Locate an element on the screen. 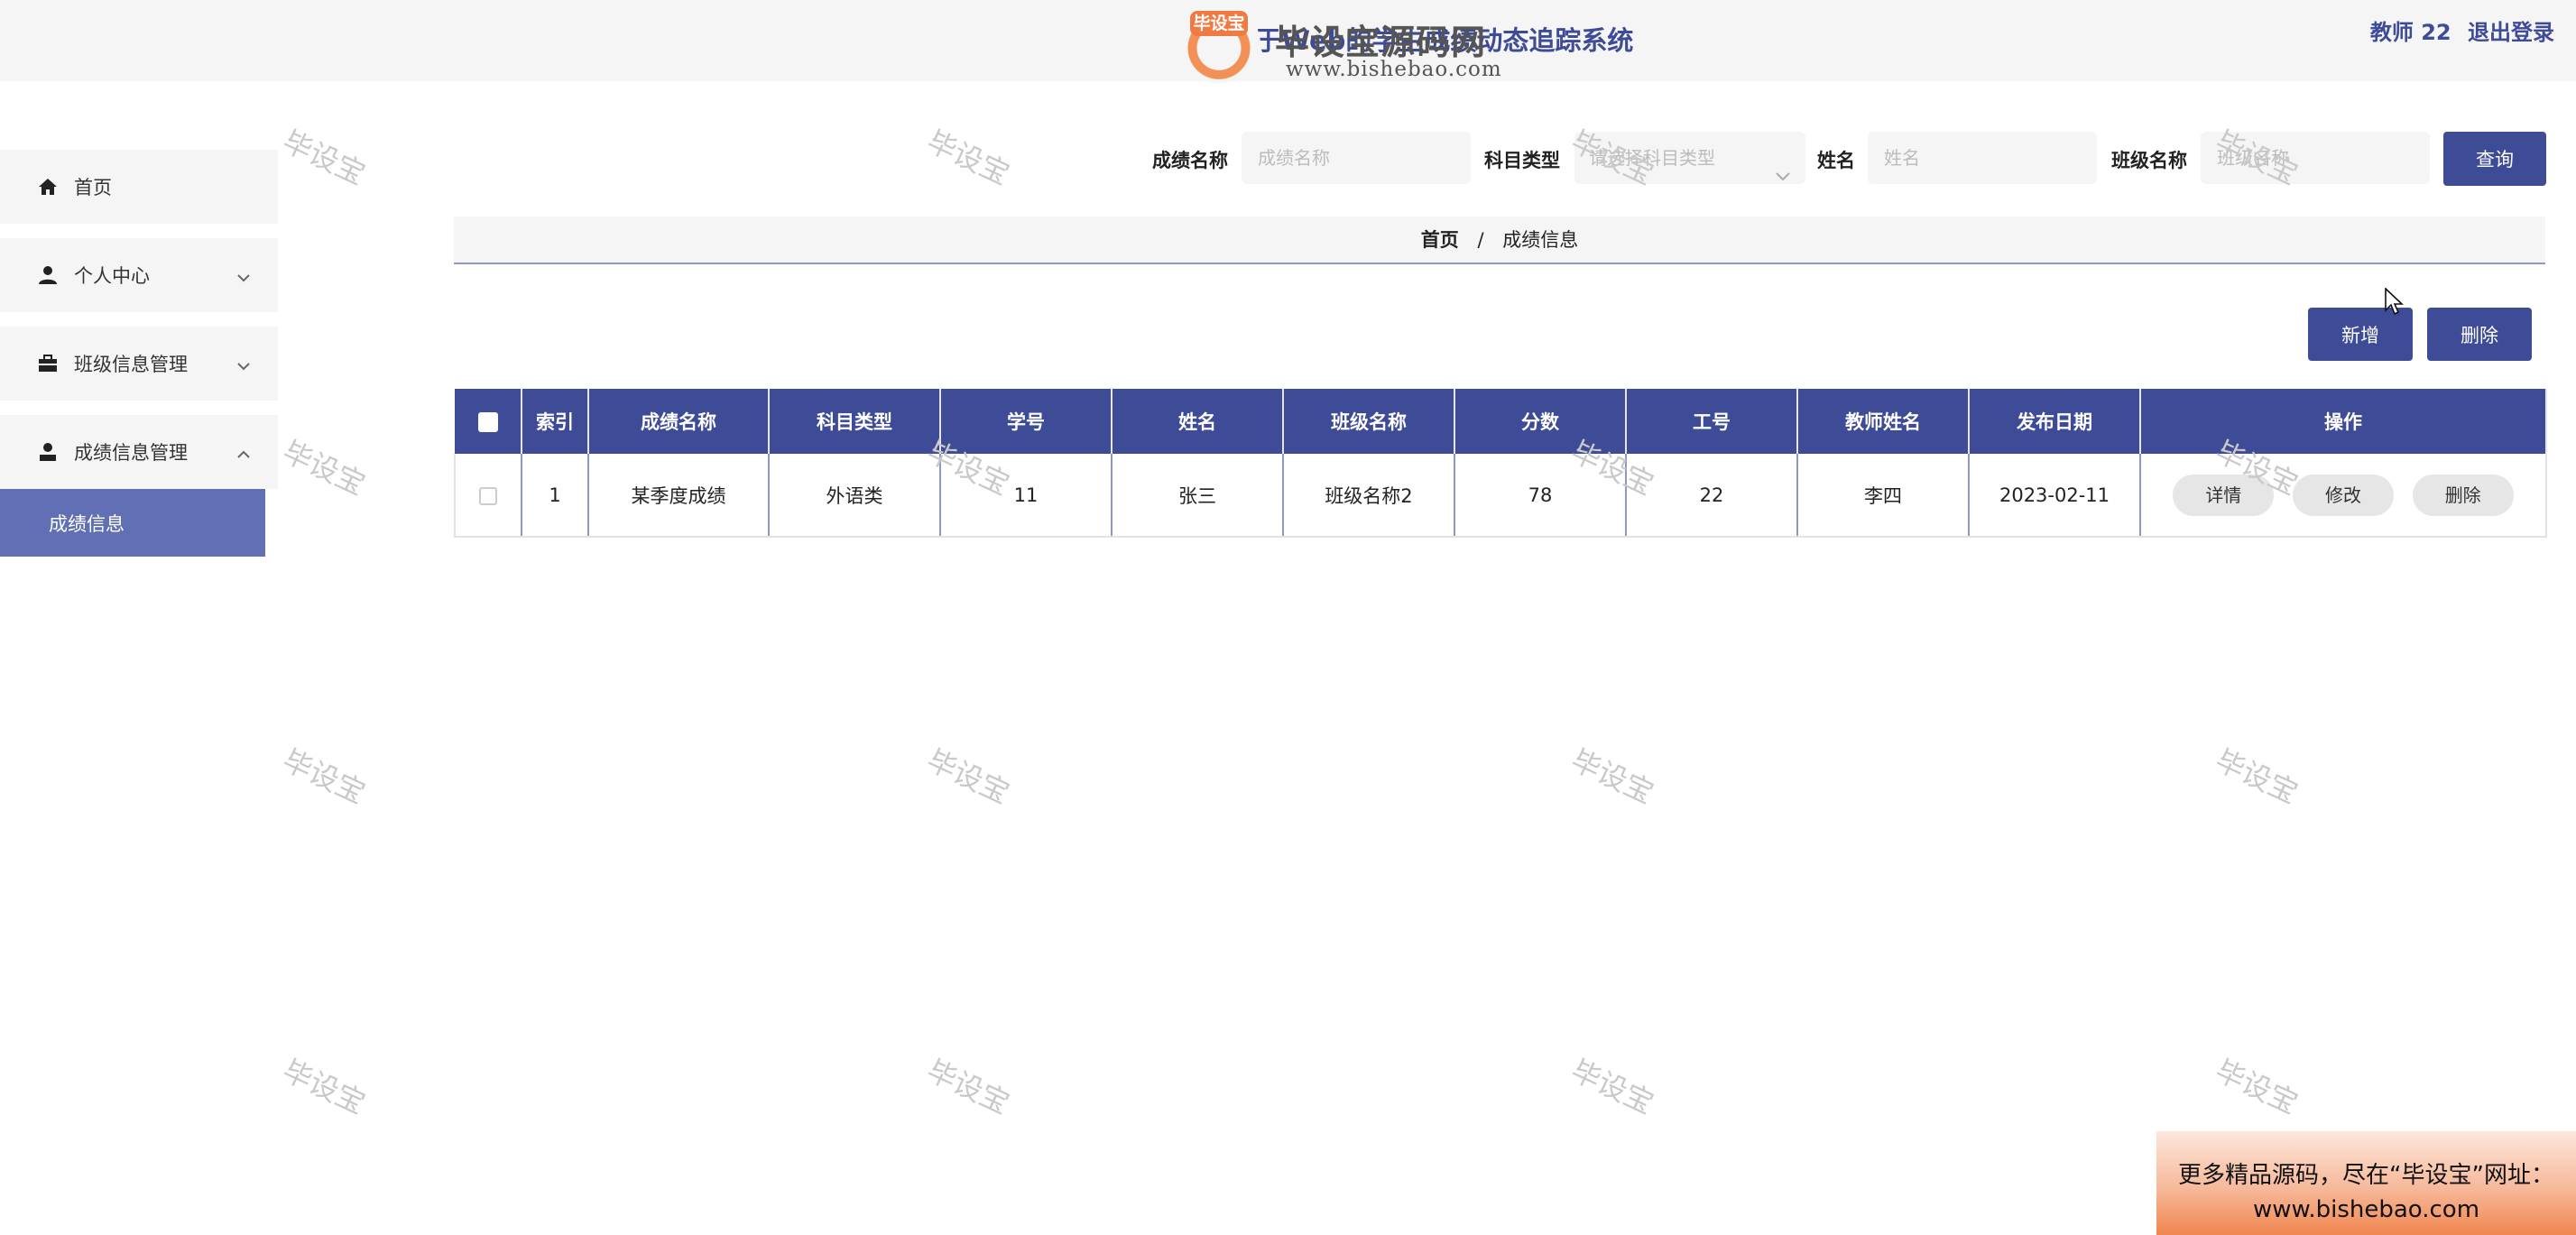 This screenshot has width=2576, height=1235. search-bar: 成绩名称 科目类型 请选择科目类型 姓名 班级名称 查询 is located at coordinates (1288, 159).